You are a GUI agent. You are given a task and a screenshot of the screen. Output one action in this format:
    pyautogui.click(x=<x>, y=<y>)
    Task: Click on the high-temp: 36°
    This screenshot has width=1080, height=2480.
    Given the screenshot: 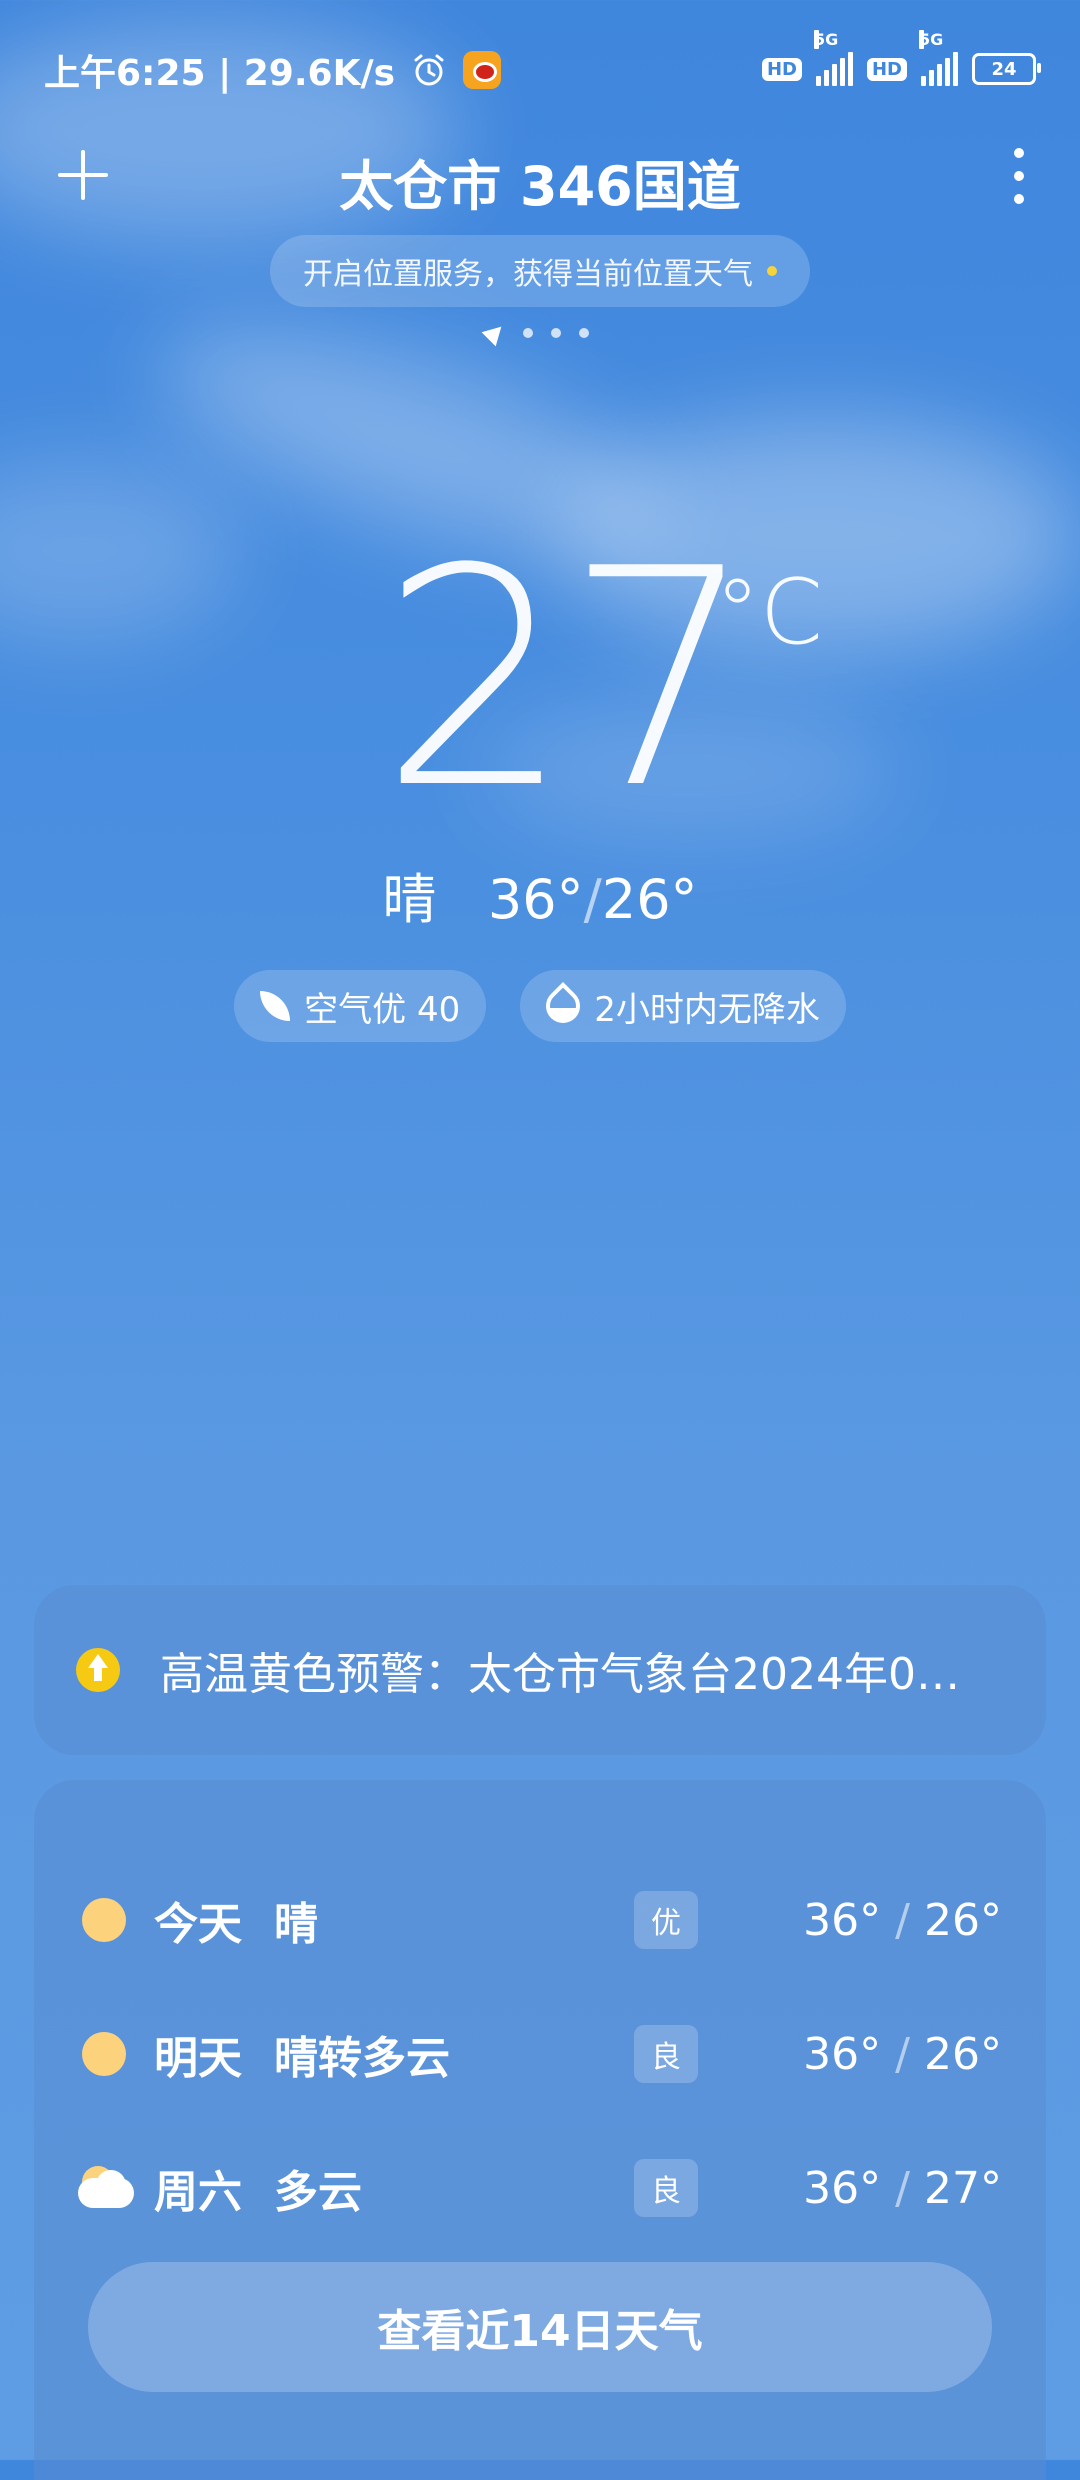 What is the action you would take?
    pyautogui.click(x=535, y=899)
    